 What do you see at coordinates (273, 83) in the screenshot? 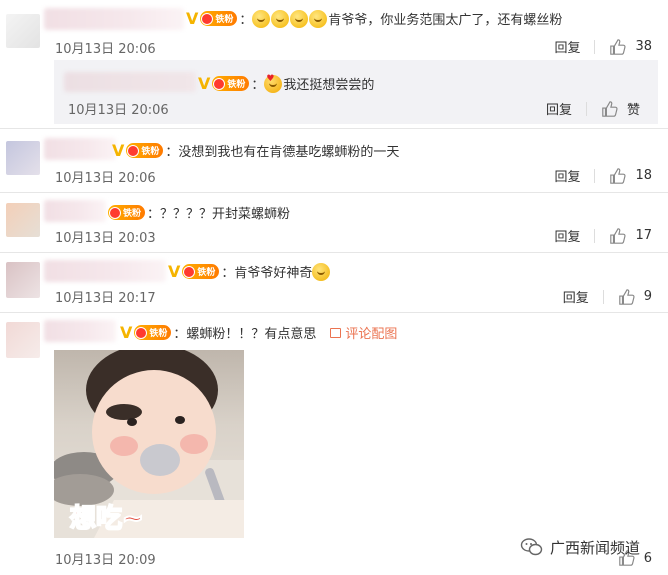
I see `heart-eyes-emoji-icon` at bounding box center [273, 83].